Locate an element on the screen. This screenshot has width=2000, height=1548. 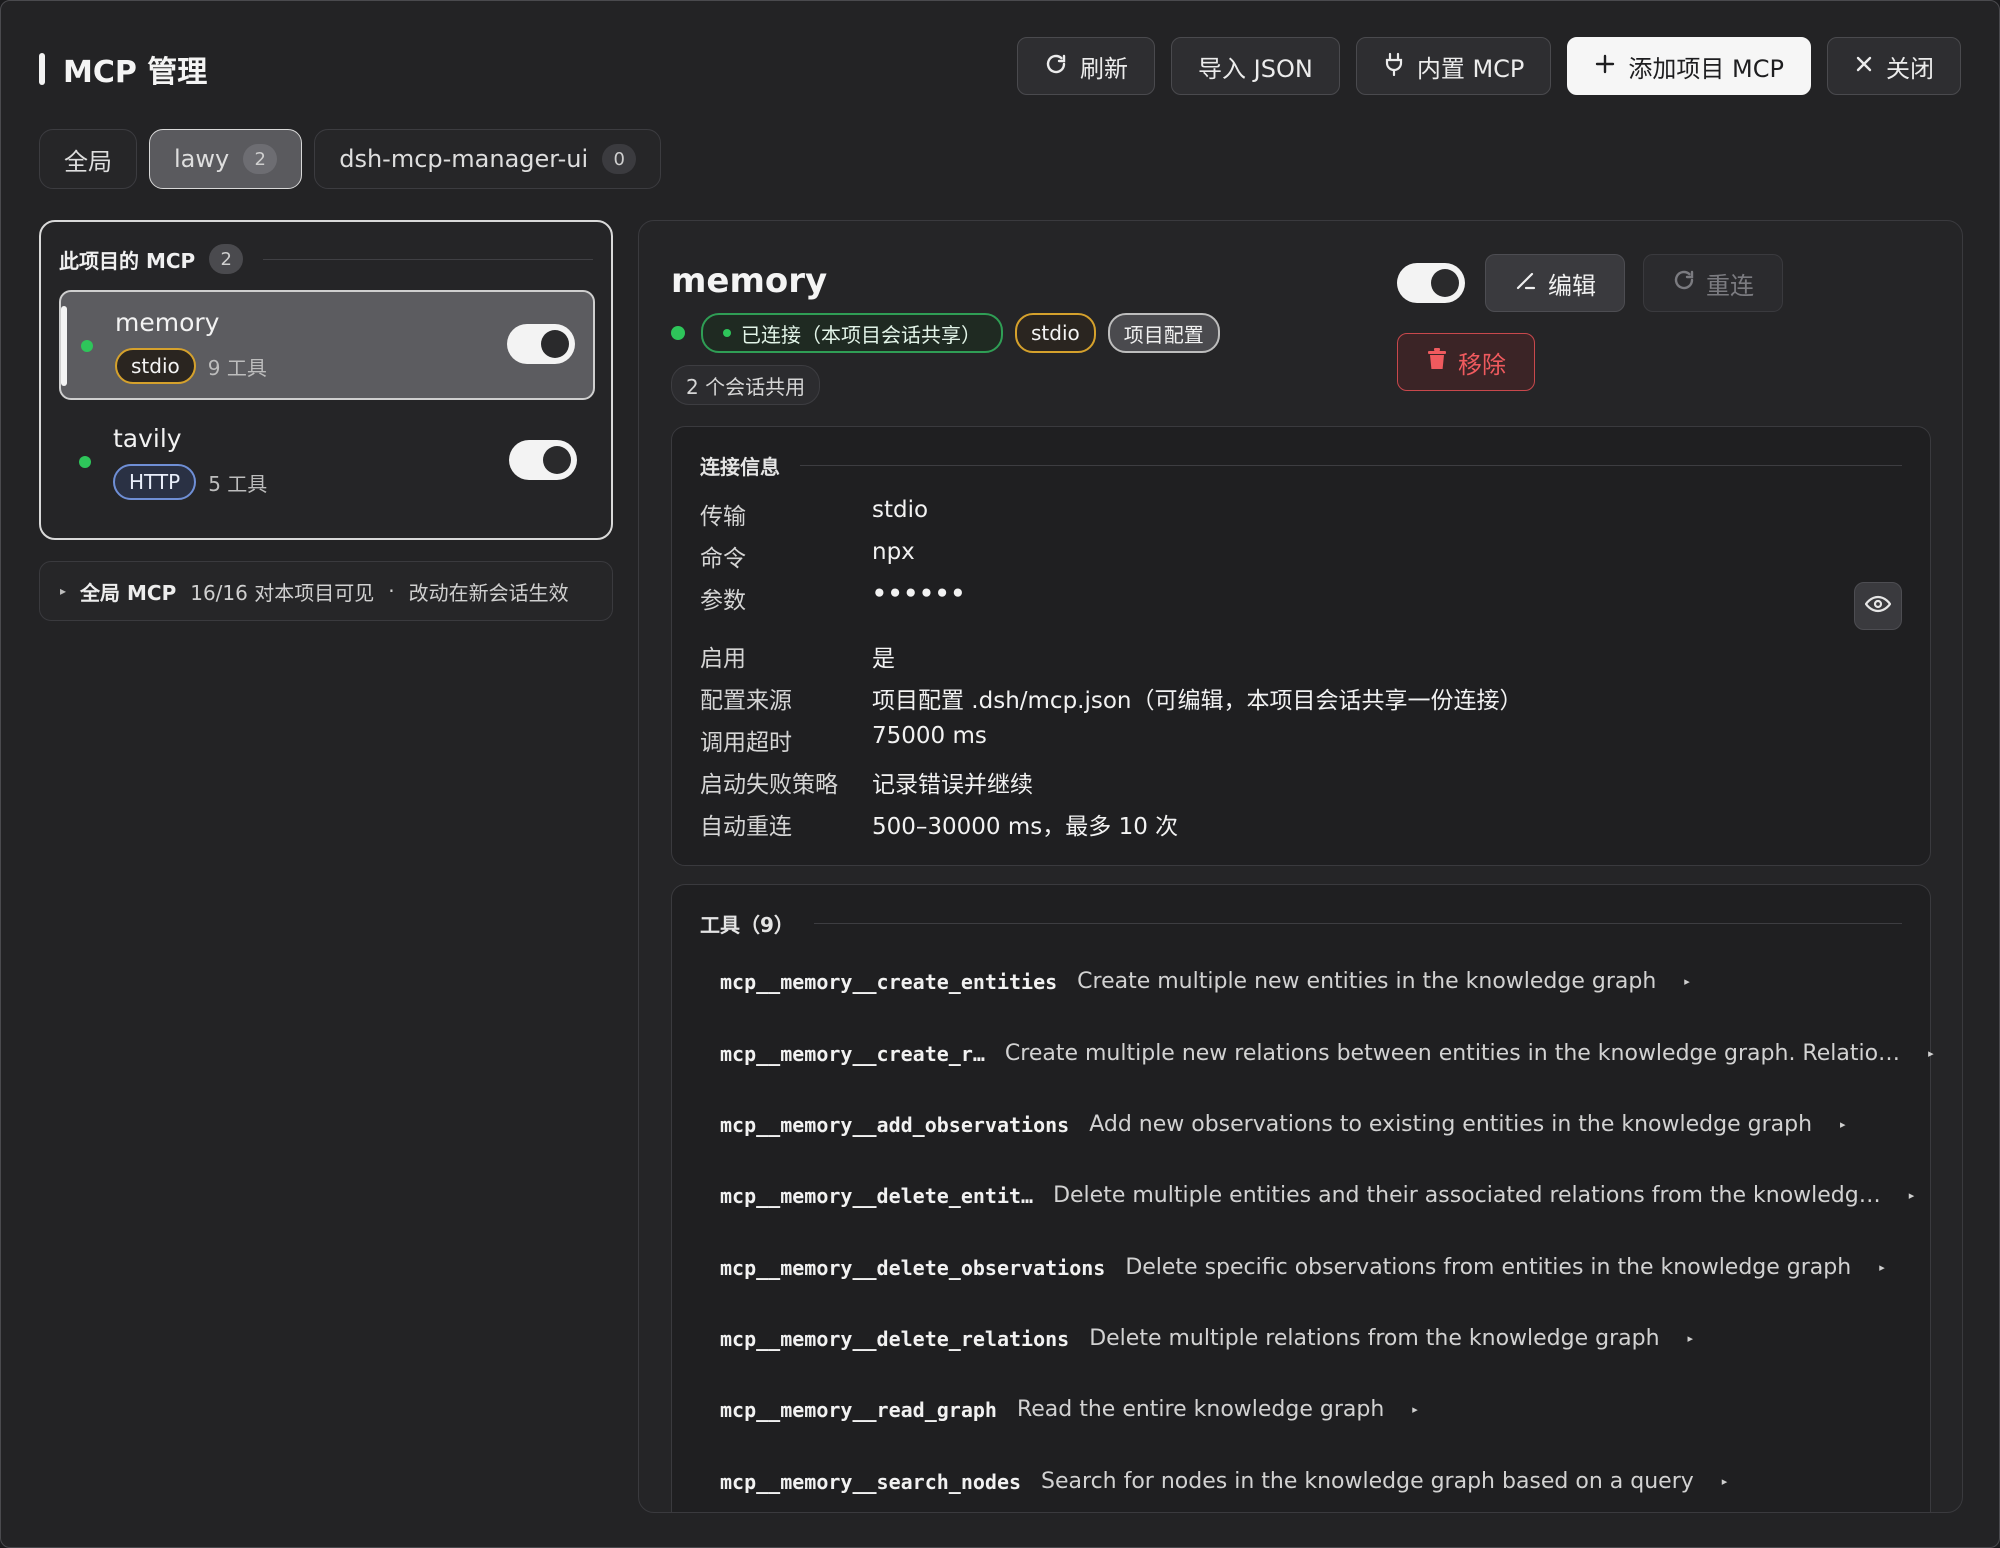
reconnect-label: 重连 is located at coordinates (1730, 285).